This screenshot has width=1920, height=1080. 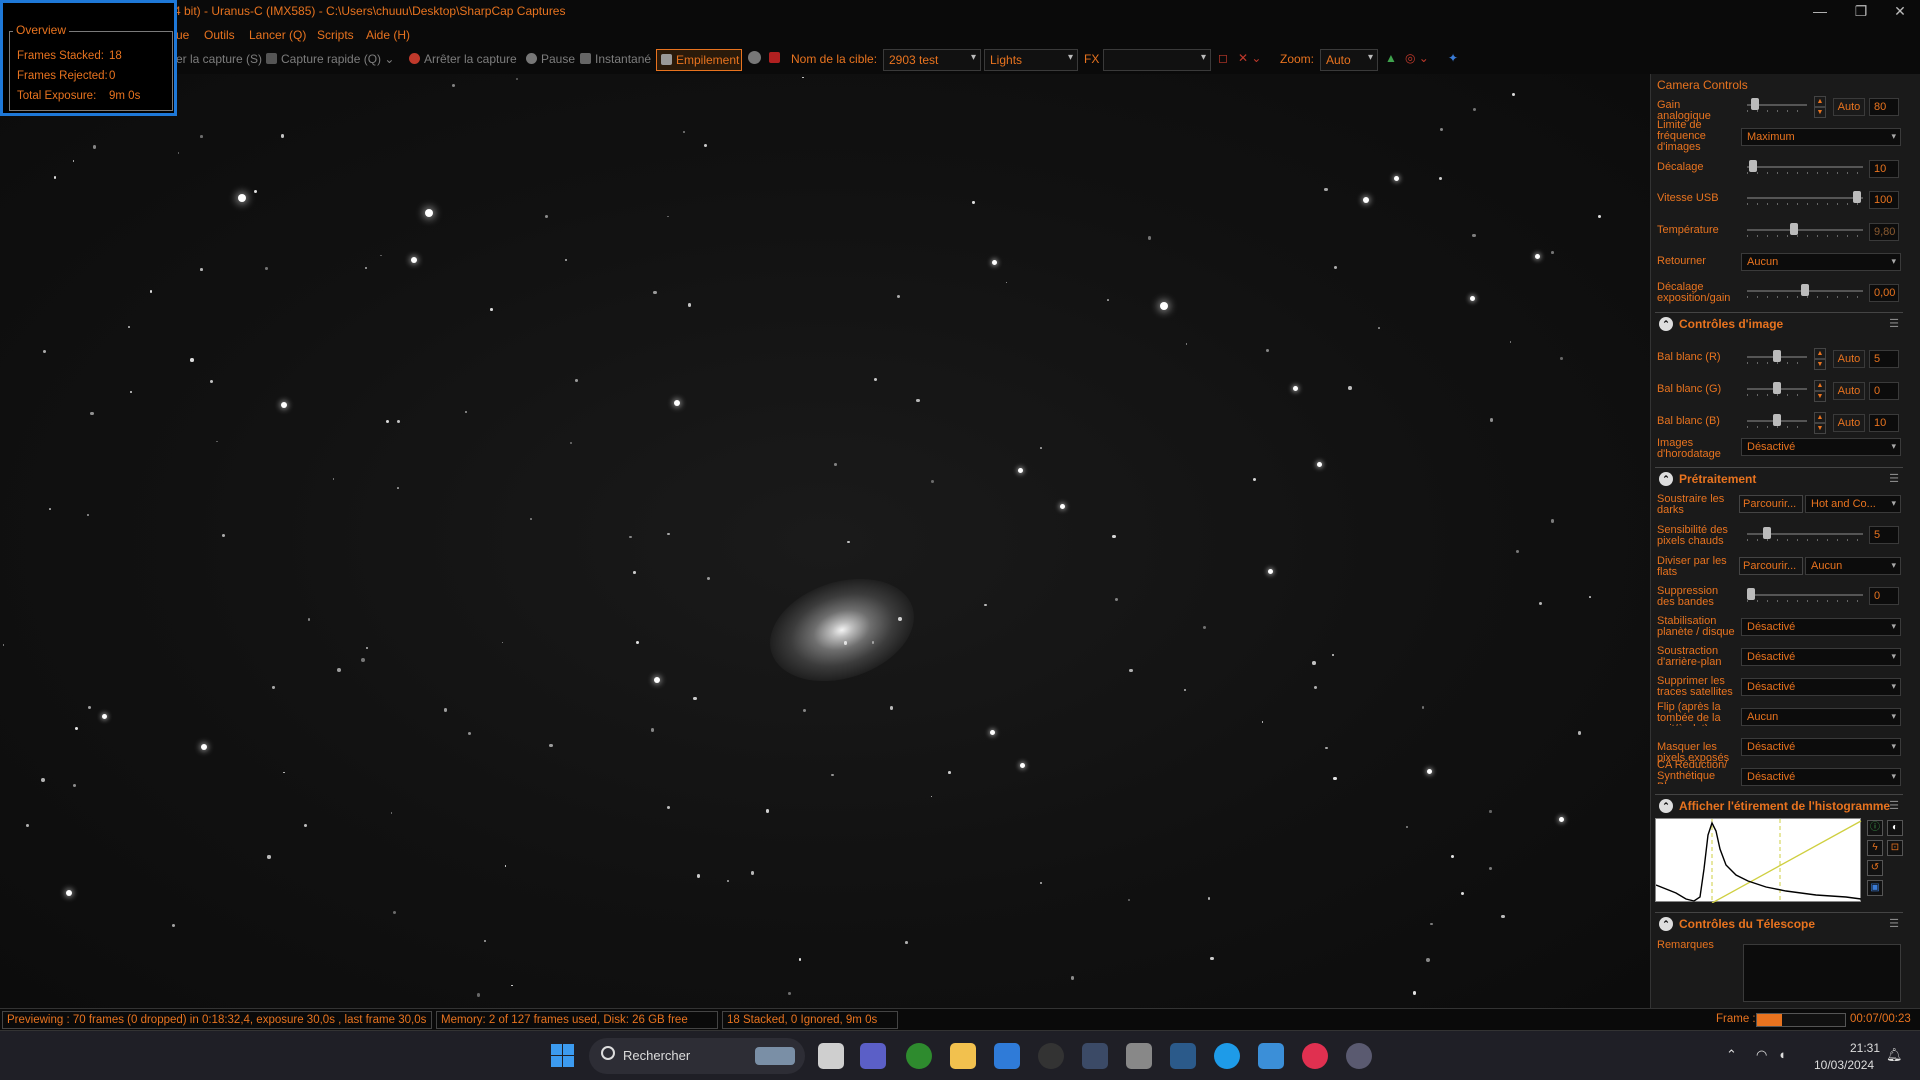 What do you see at coordinates (1417, 58) in the screenshot?
I see `focus-tool-icon: ◎ ⌄` at bounding box center [1417, 58].